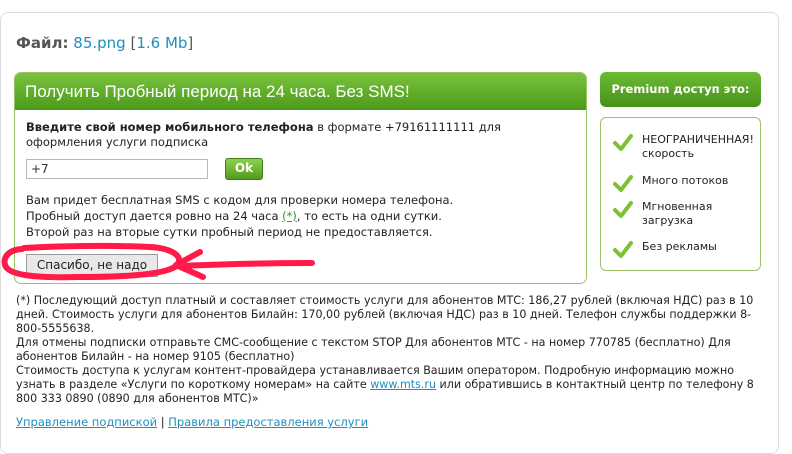 This screenshot has width=792, height=454. I want to click on info-line-2-end: , то есть на одни сутки., so click(369, 216).